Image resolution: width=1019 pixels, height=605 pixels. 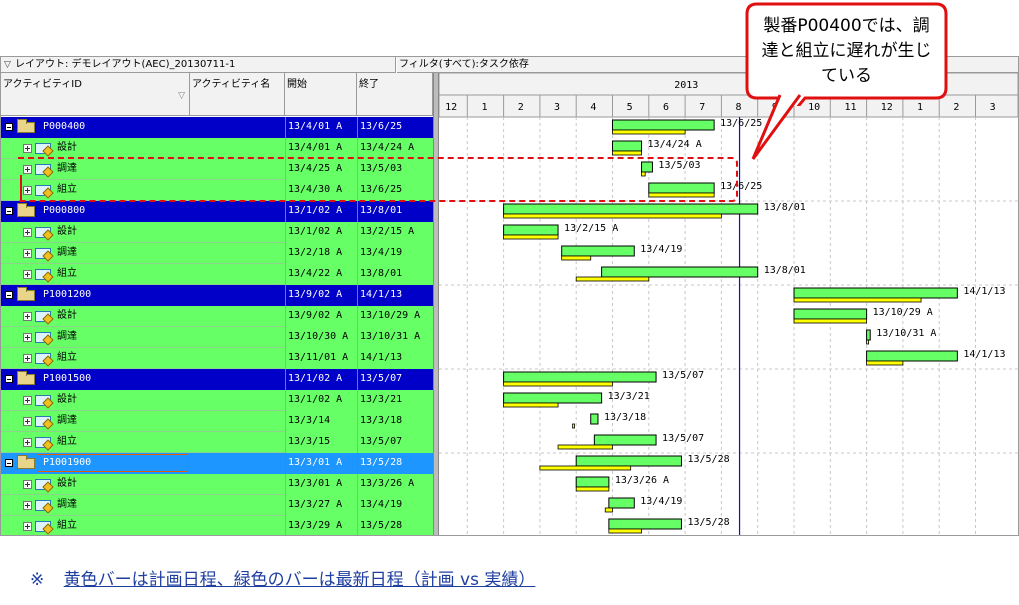 I want to click on end-date-cell: 13/2/15 A, so click(x=393, y=232).